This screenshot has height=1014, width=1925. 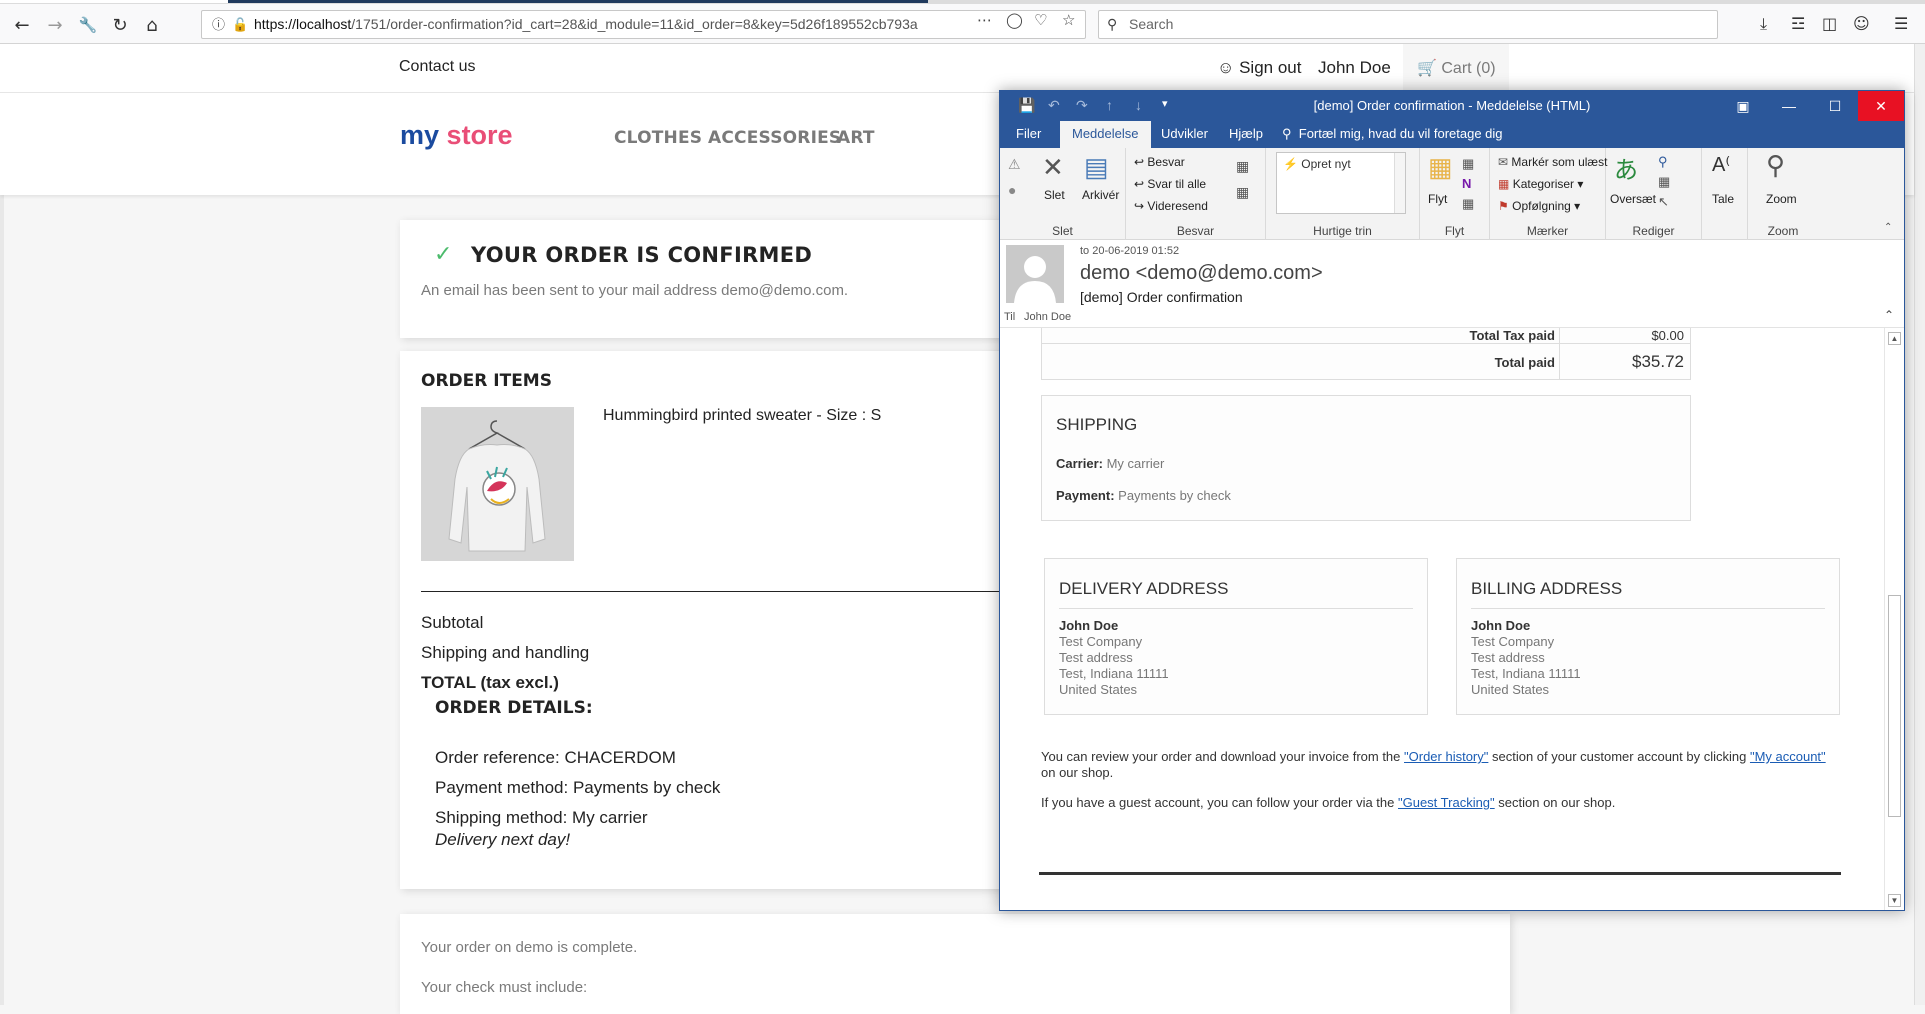 I want to click on rules-icon: ▦, so click(x=1468, y=164).